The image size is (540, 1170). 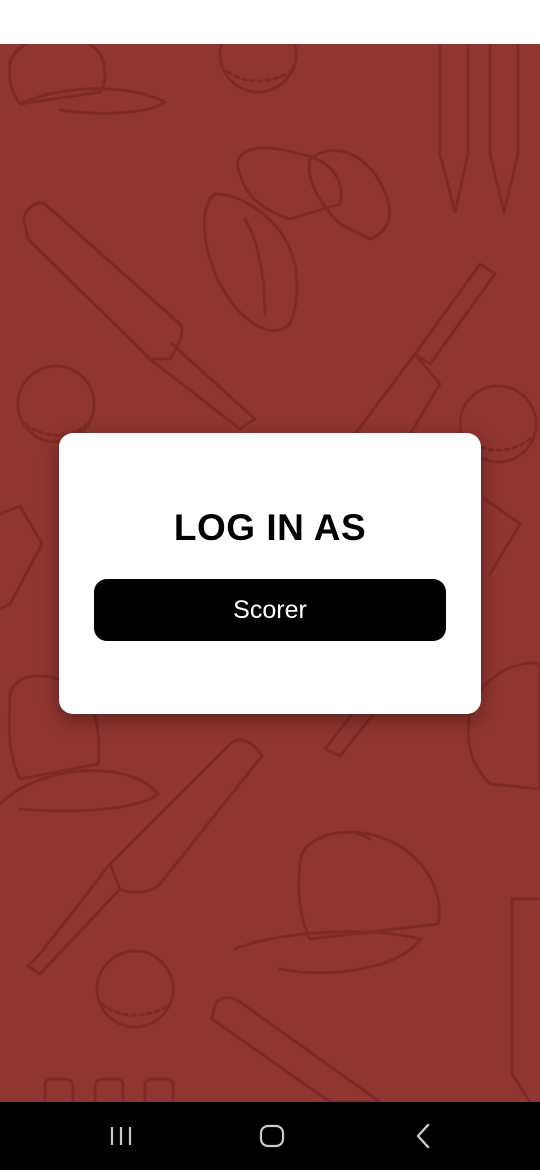 I want to click on back-icon, so click(x=423, y=1136).